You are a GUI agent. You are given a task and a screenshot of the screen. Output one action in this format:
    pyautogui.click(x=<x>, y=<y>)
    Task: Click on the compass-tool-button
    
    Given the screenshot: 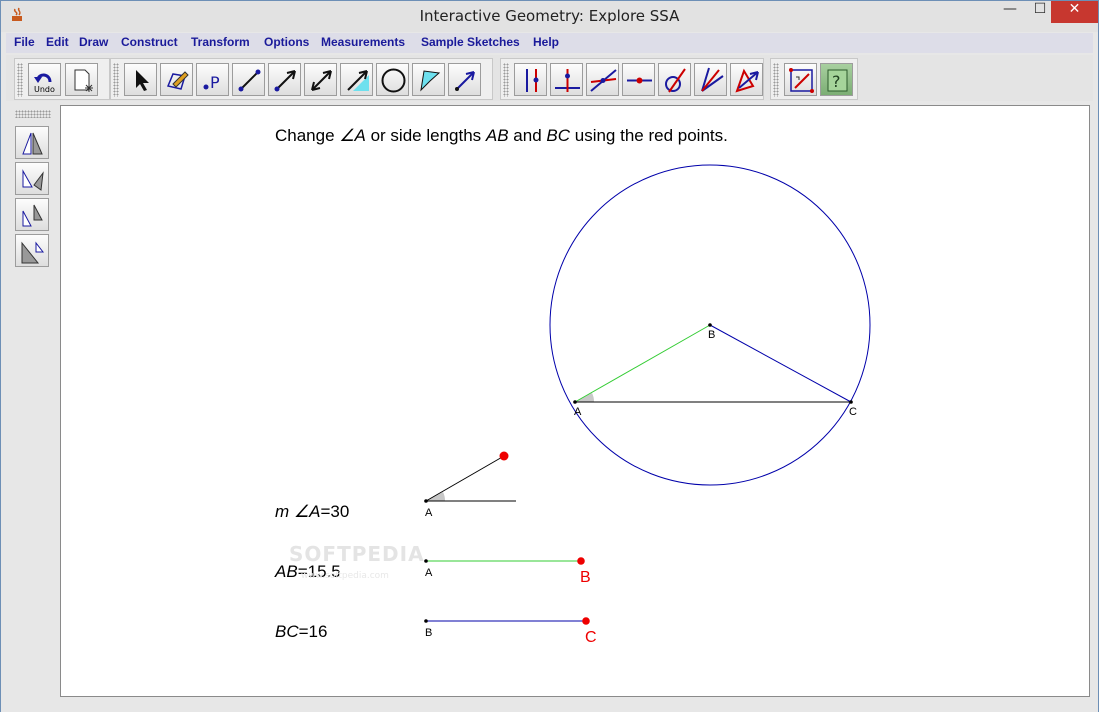 What is the action you would take?
    pyautogui.click(x=674, y=79)
    